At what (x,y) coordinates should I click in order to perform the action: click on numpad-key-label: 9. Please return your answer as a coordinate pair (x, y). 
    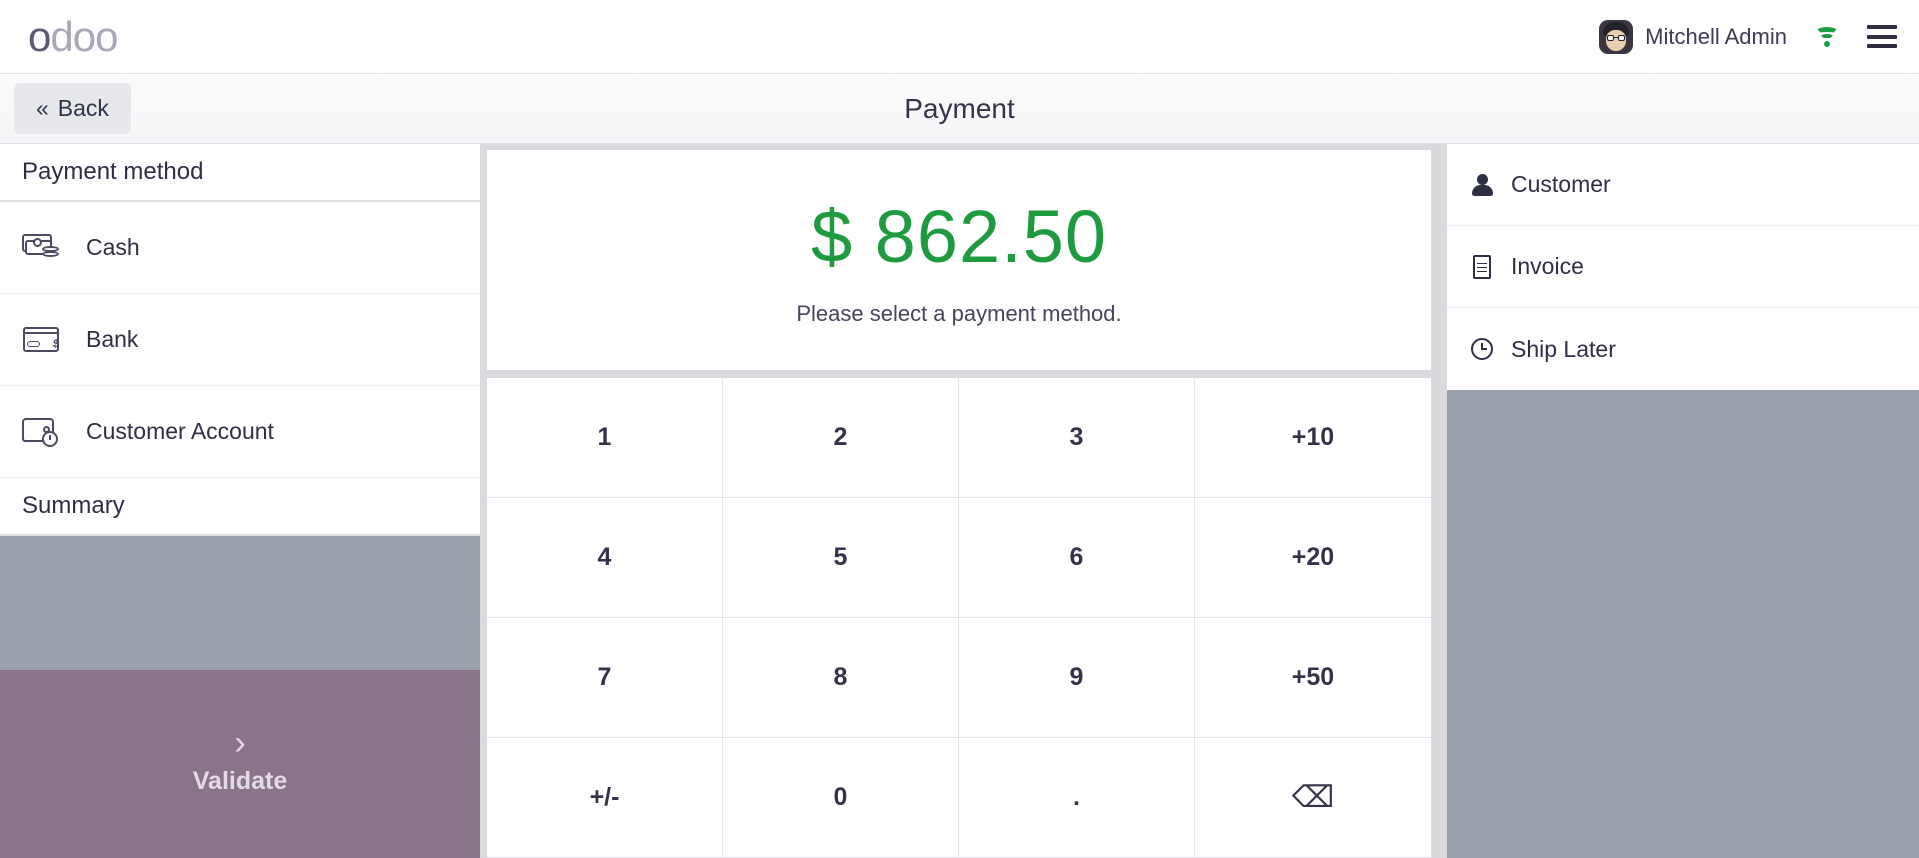
    Looking at the image, I should click on (1076, 677).